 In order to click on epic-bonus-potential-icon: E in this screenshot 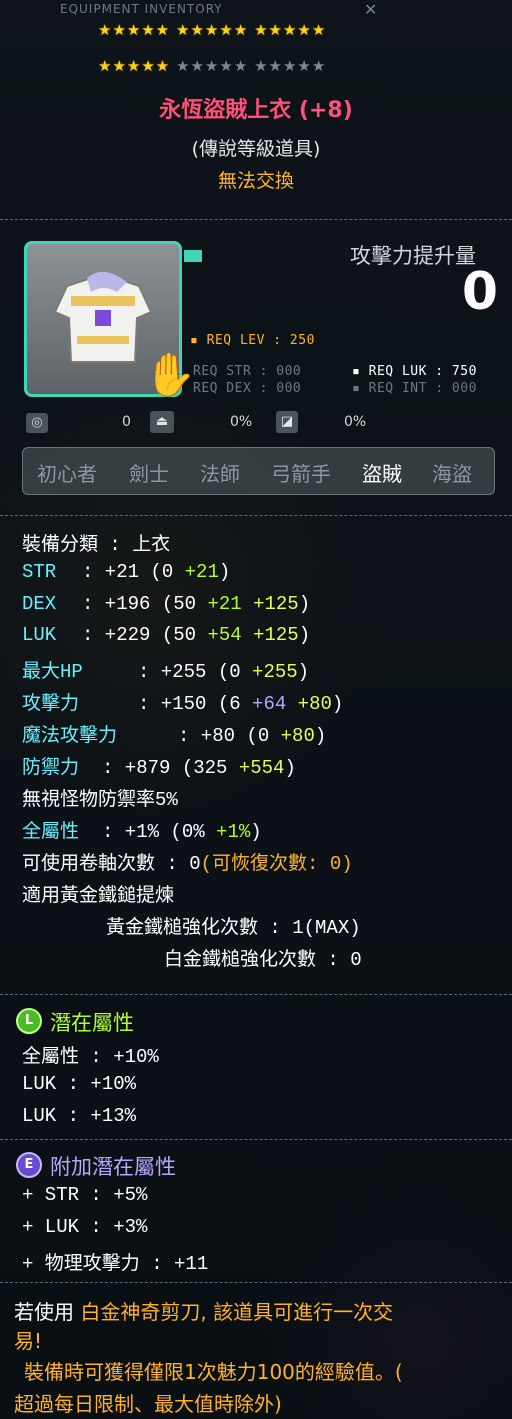, I will do `click(29, 1165)`.